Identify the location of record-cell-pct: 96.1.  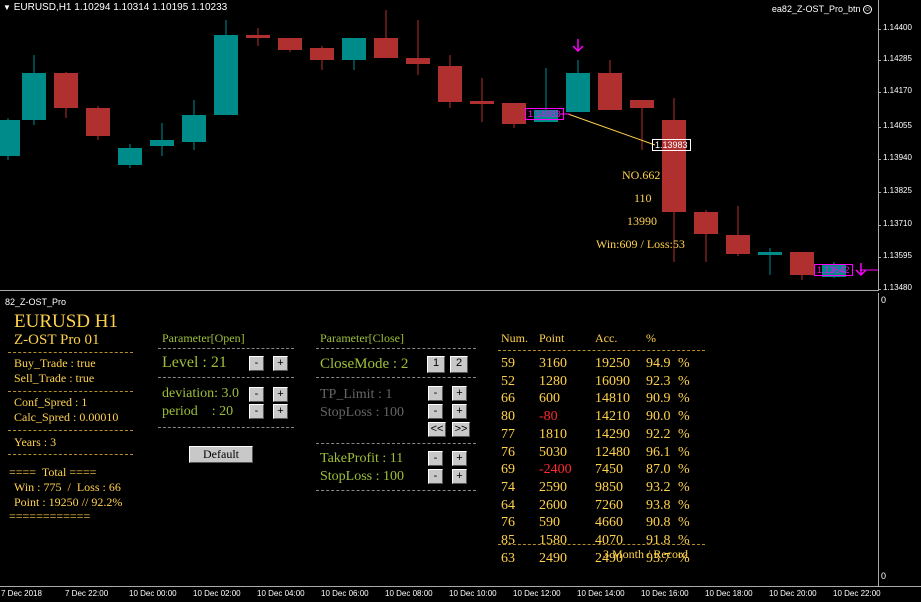
(658, 452).